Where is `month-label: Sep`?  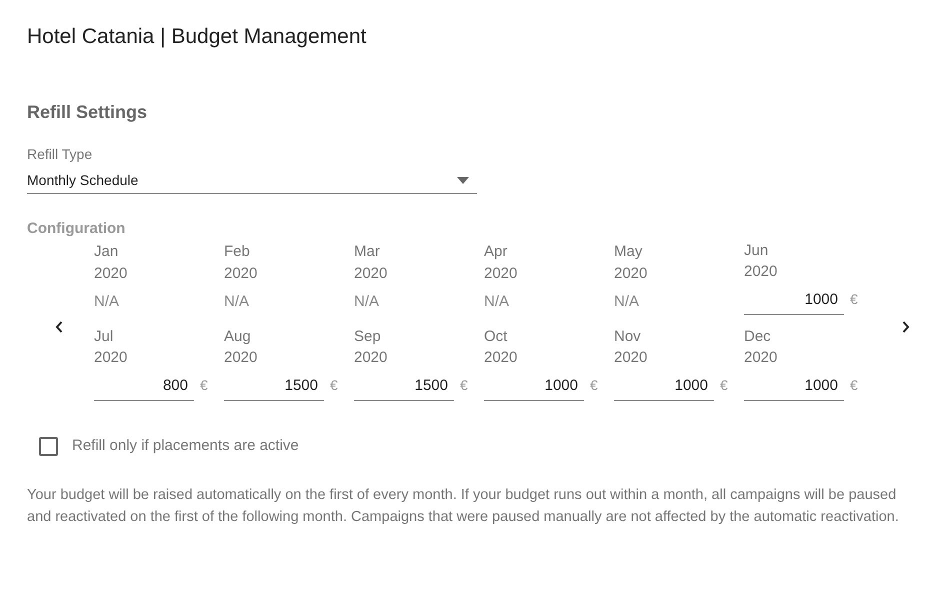 month-label: Sep is located at coordinates (367, 337).